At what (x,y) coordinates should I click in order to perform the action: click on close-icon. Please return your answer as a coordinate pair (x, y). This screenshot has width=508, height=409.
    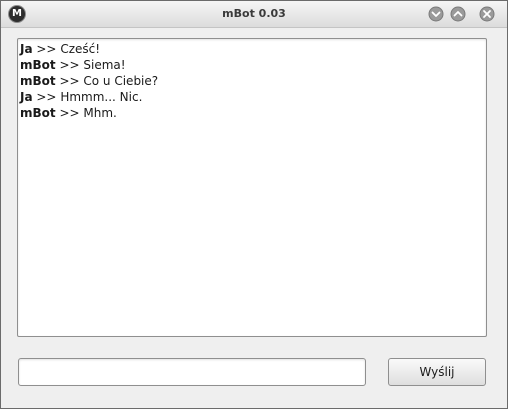
    Looking at the image, I should click on (487, 14).